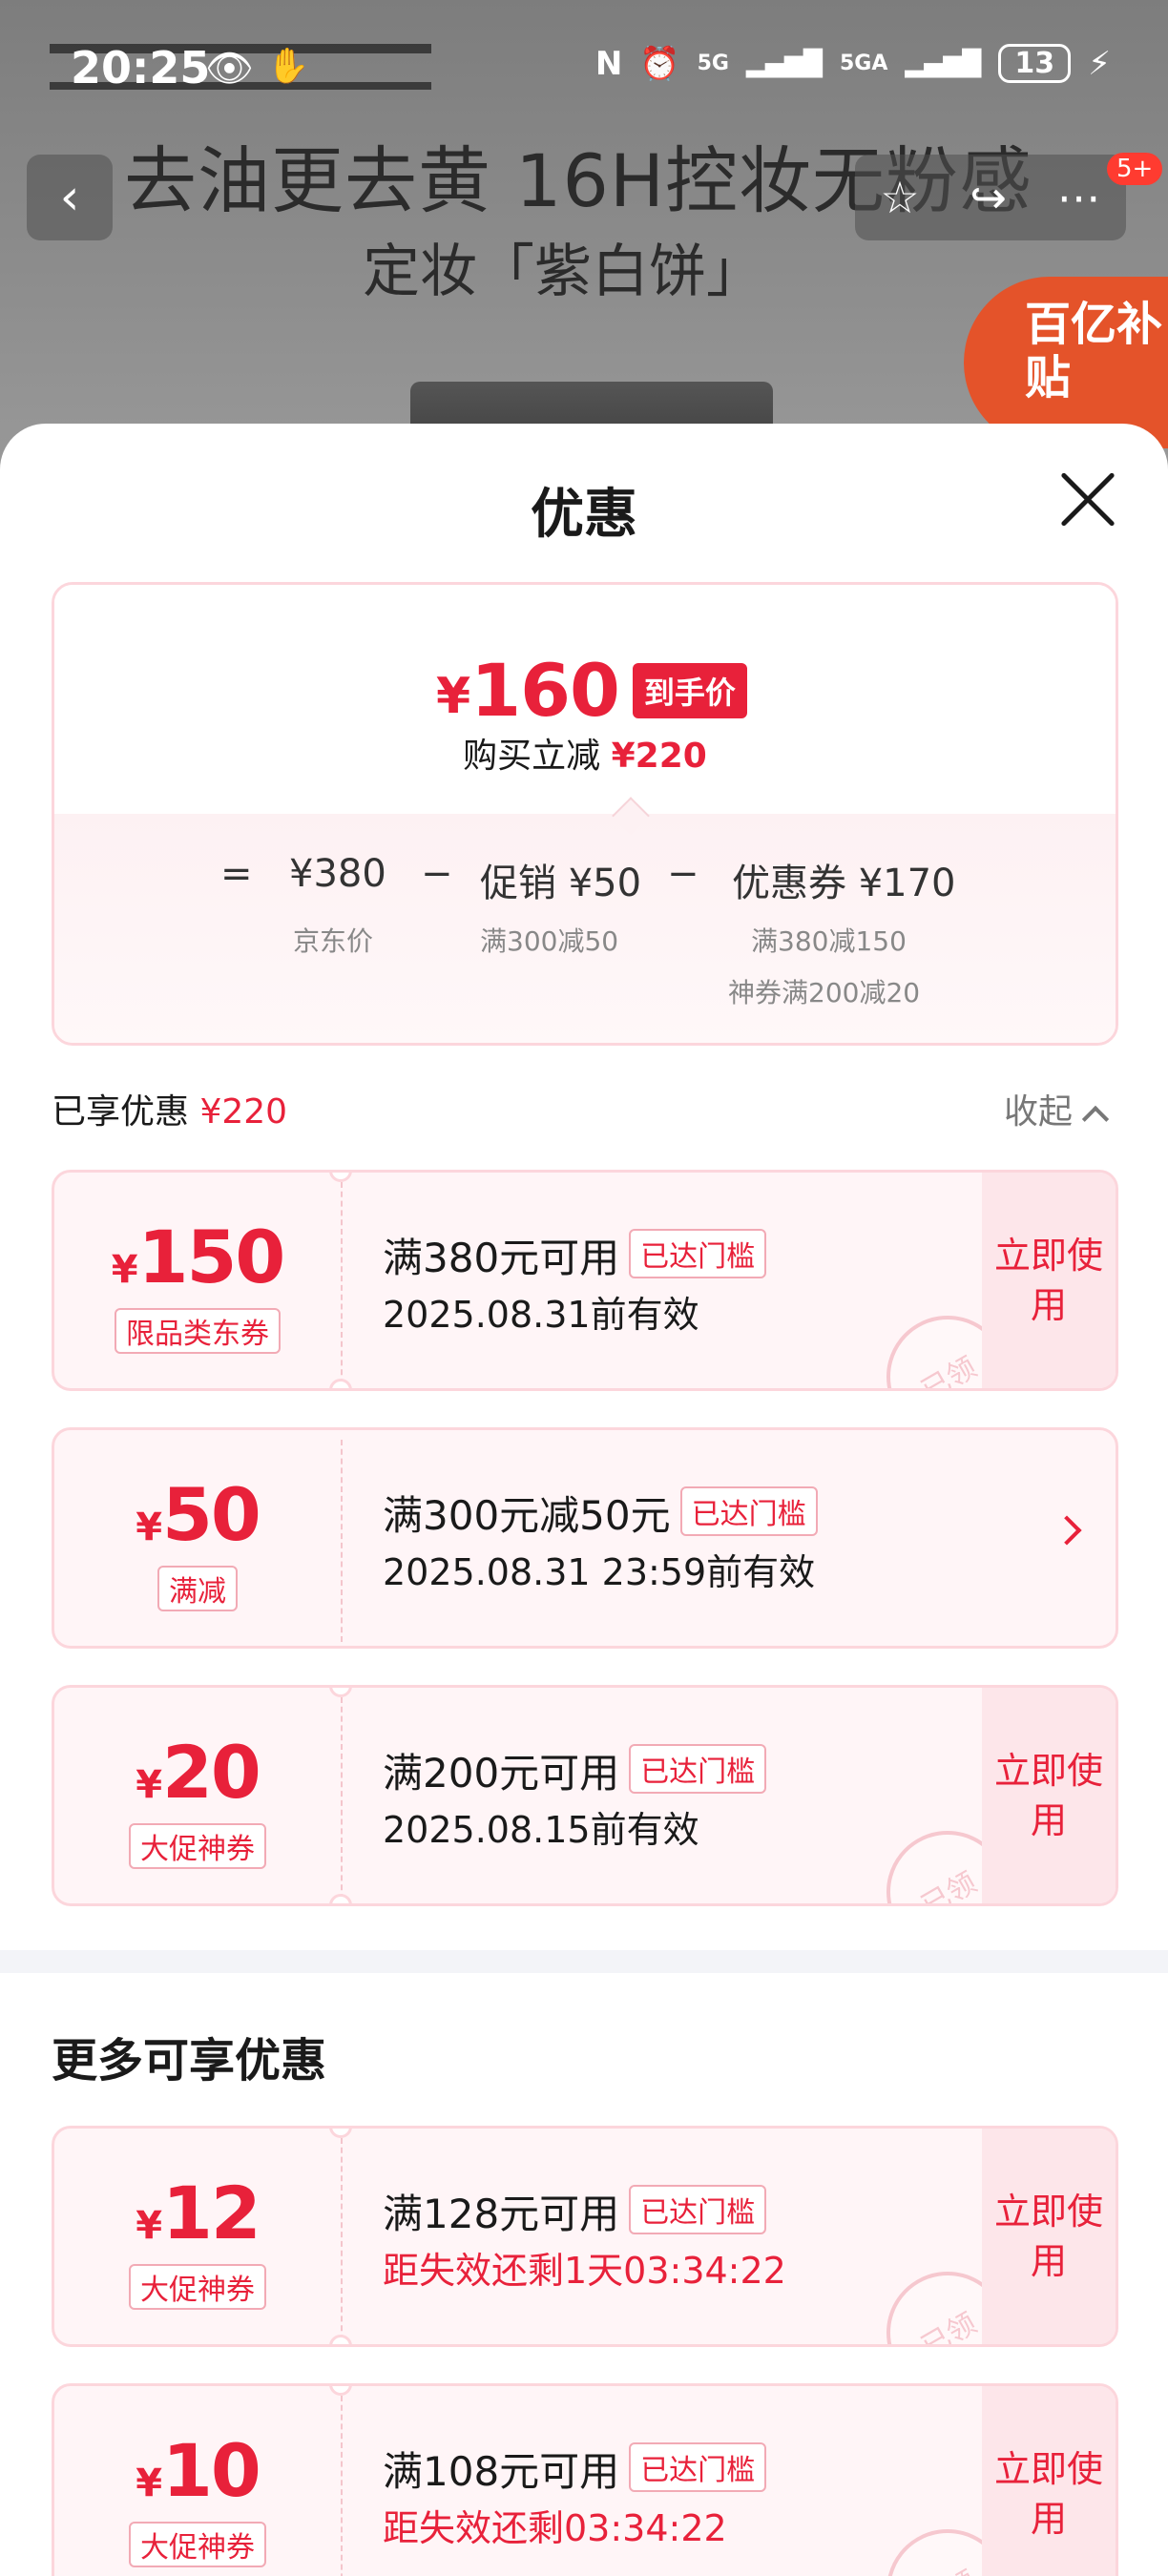 This screenshot has height=2576, width=1168. I want to click on subsidy-badge: 百亿补贴, so click(1066, 362).